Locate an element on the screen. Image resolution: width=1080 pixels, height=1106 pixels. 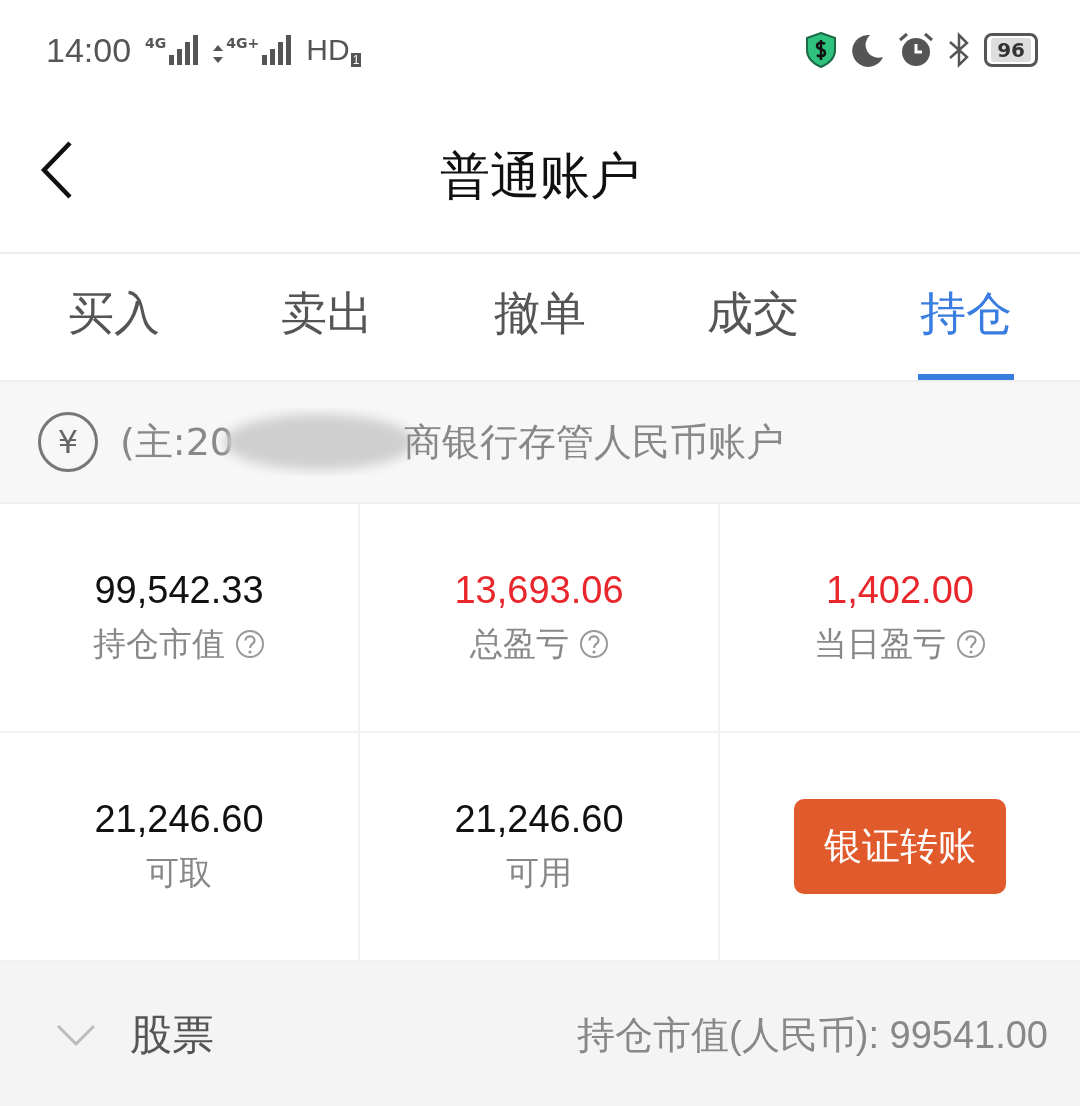
section-summary: 持仓市值(人民币): 99541.00 is located at coordinates (812, 1035).